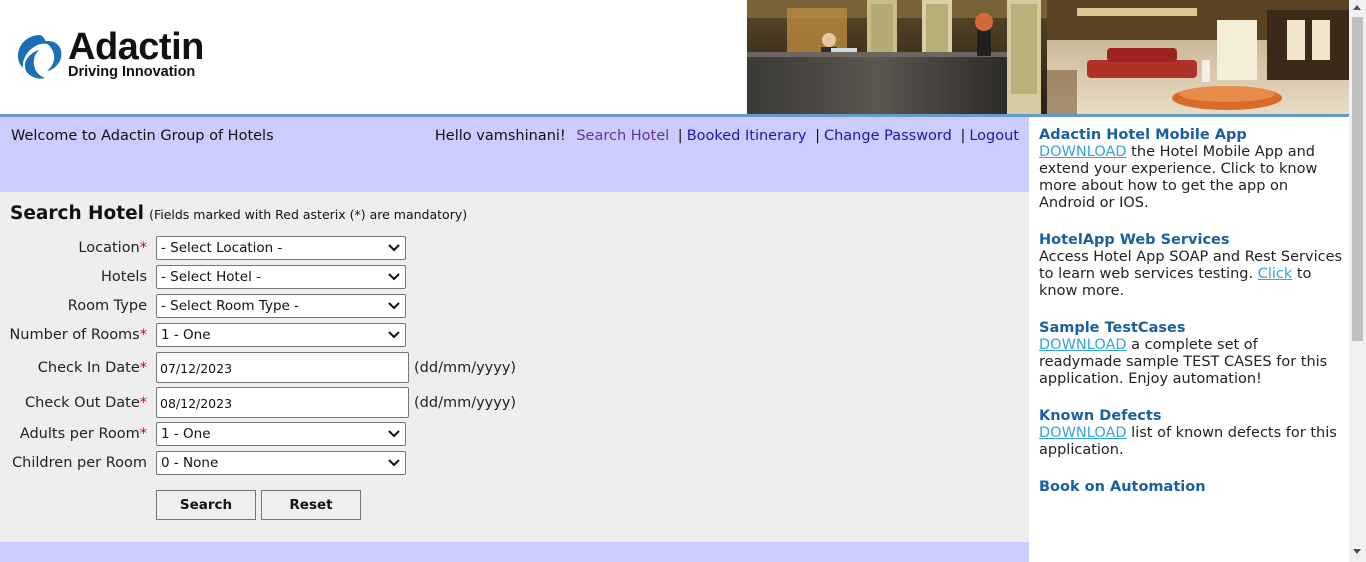  Describe the element at coordinates (112, 248) in the screenshot. I see `location-label: Location*` at that location.